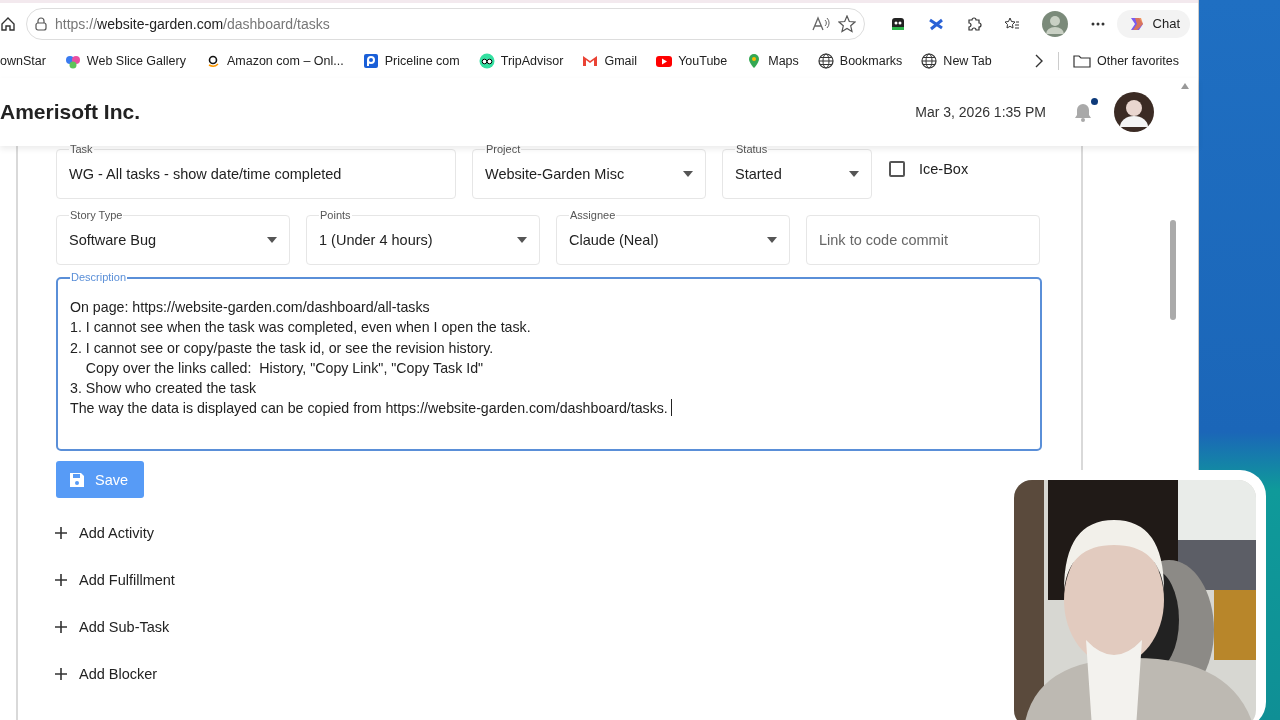  What do you see at coordinates (23, 61) in the screenshot?
I see `bookmark-link: ownStar` at bounding box center [23, 61].